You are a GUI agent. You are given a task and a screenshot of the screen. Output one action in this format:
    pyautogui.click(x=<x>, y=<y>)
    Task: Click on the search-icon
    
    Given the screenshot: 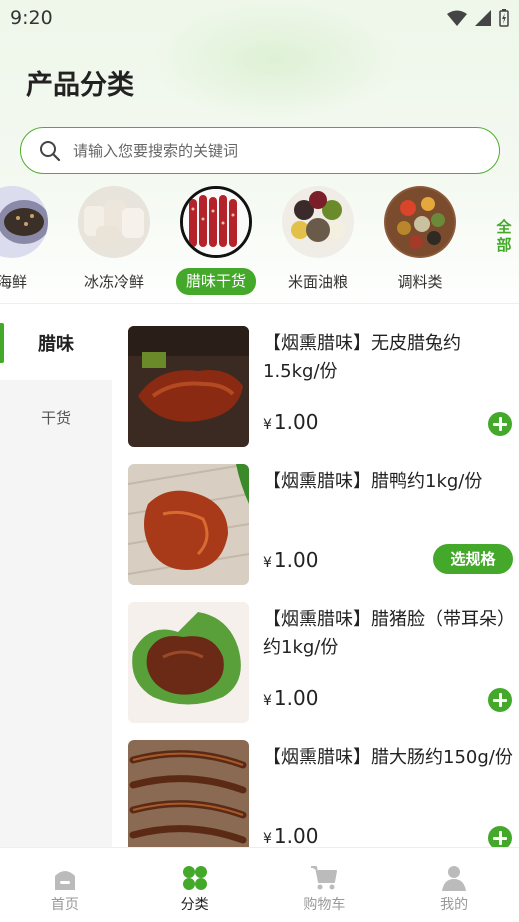 What is the action you would take?
    pyautogui.click(x=50, y=150)
    